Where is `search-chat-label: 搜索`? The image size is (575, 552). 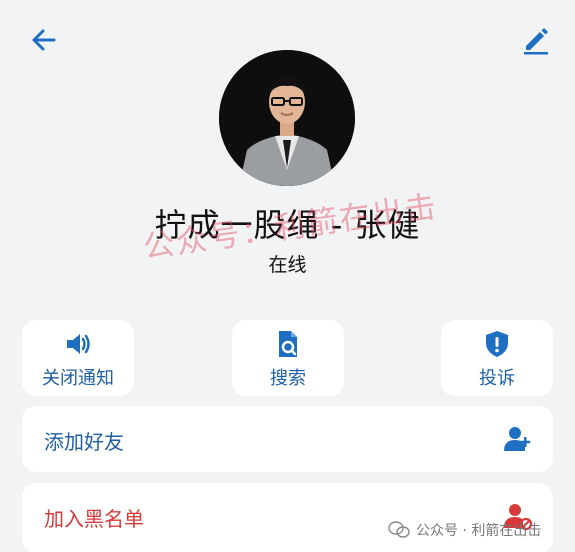
search-chat-label: 搜索 is located at coordinates (288, 378).